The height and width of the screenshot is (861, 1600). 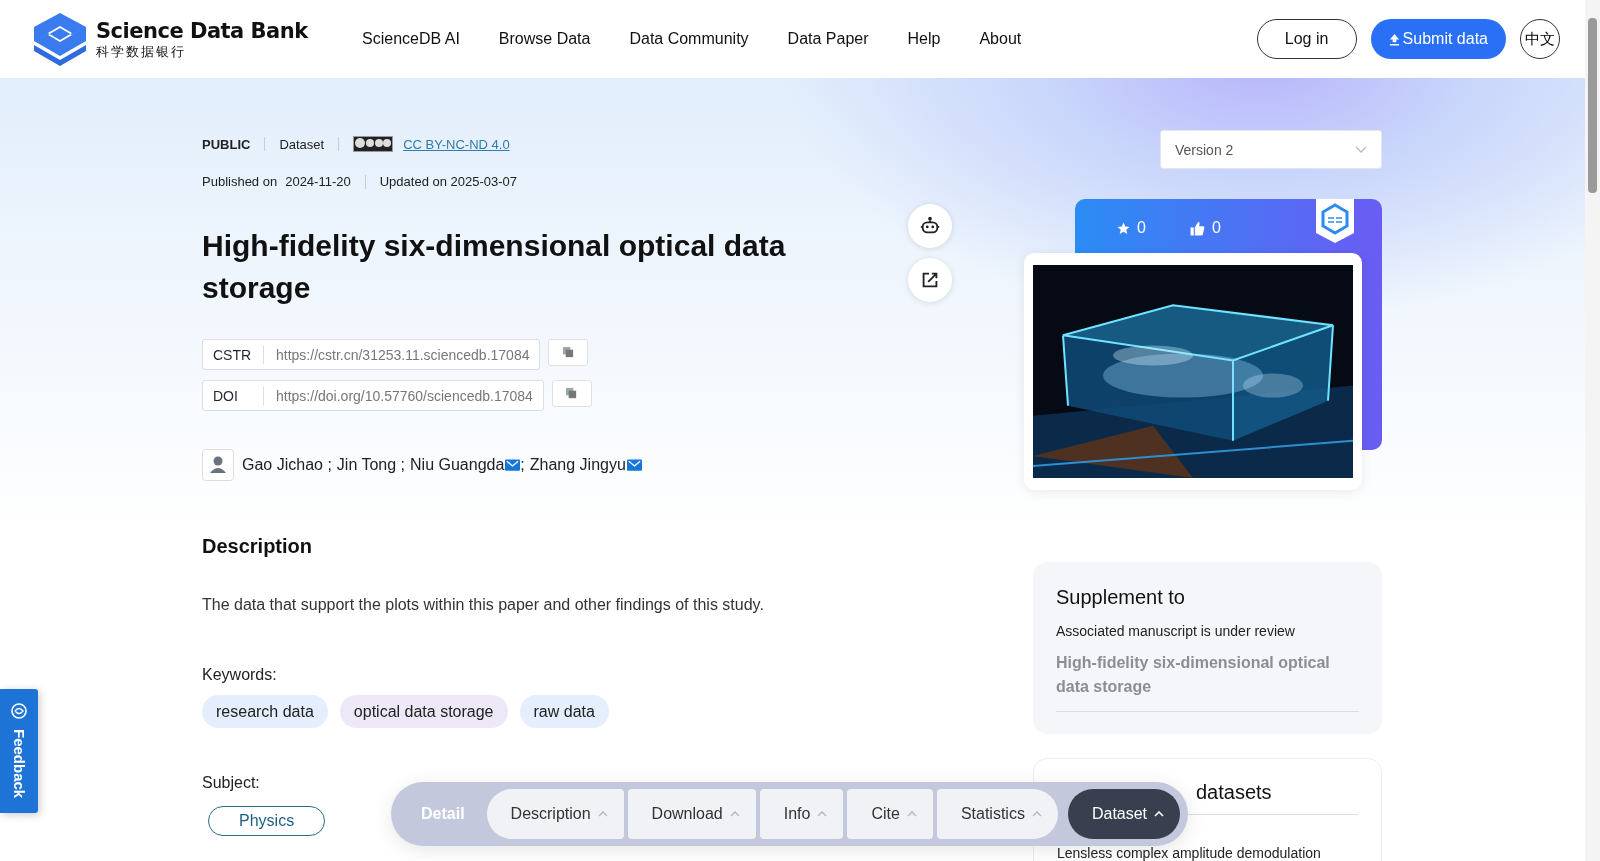 What do you see at coordinates (1197, 228) in the screenshot?
I see `thumbs-up-icon` at bounding box center [1197, 228].